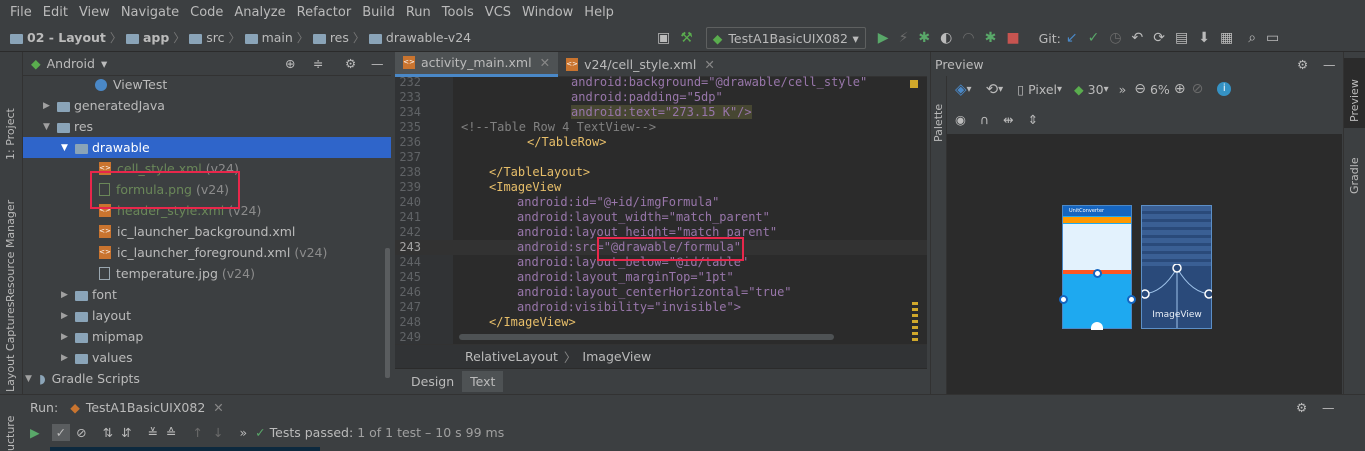 The image size is (1365, 451). Describe the element at coordinates (1354, 100) in the screenshot. I see `preview-tool-tab: Preview` at that location.